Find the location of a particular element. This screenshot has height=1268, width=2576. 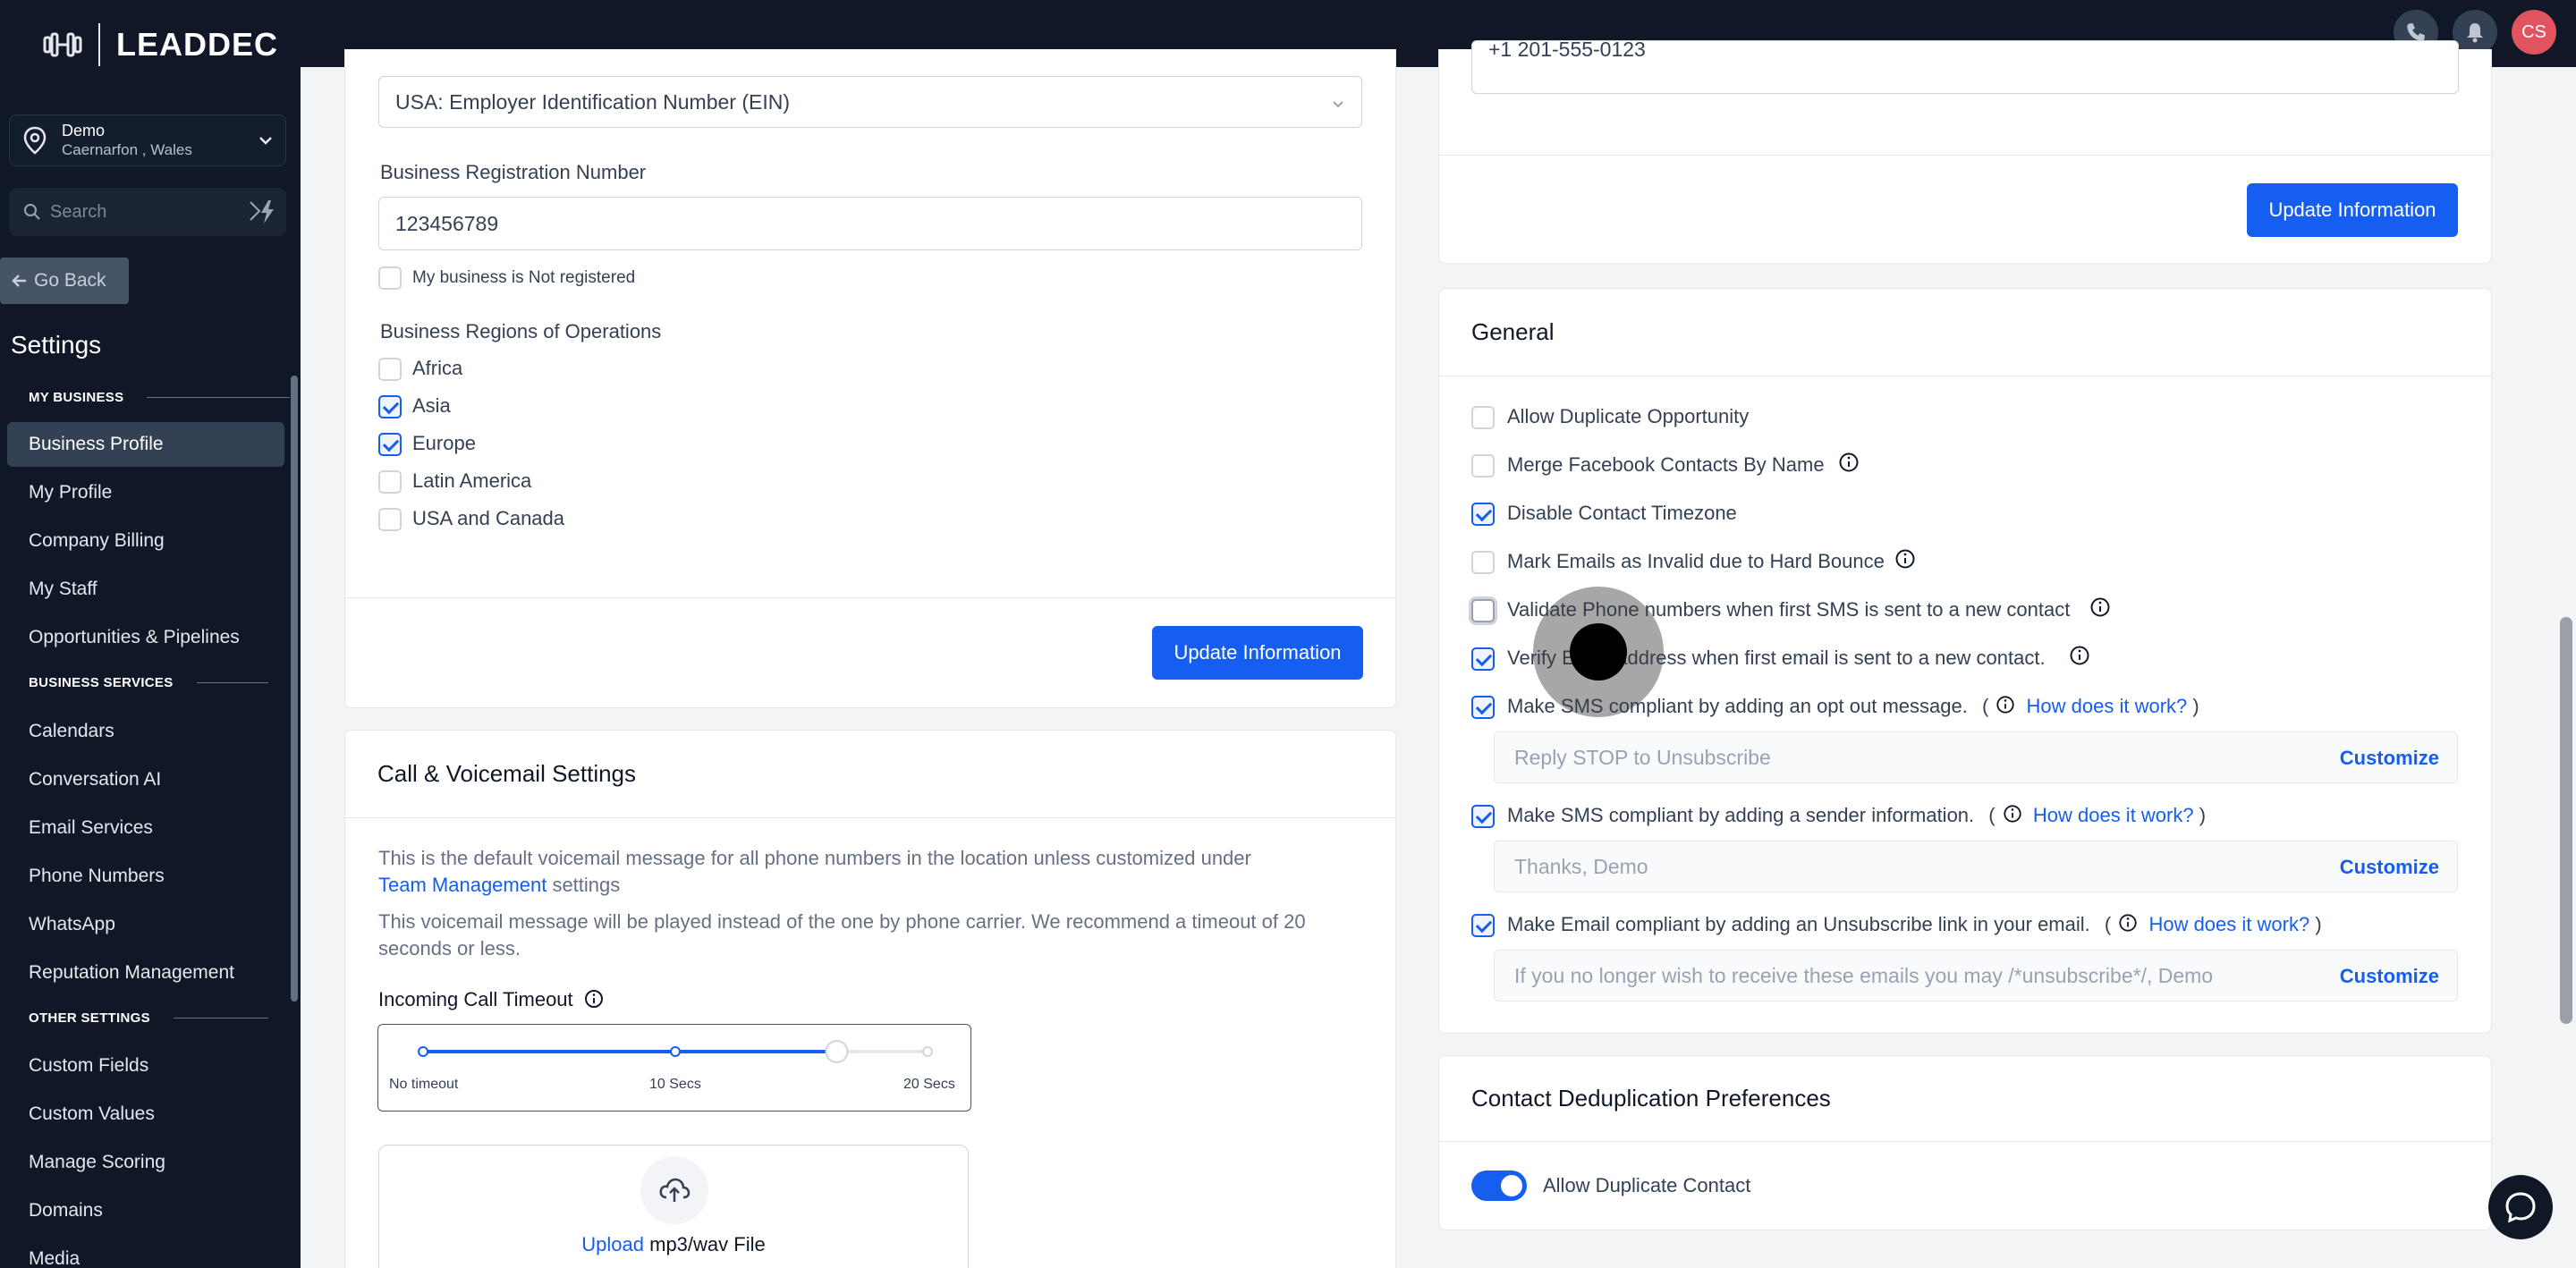

sms-sender-info-checkbox is located at coordinates (1483, 816).